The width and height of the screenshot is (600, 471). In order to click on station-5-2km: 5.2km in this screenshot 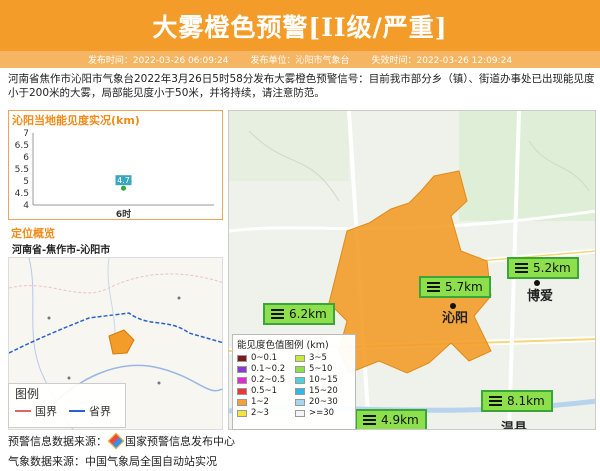, I will do `click(543, 268)`.